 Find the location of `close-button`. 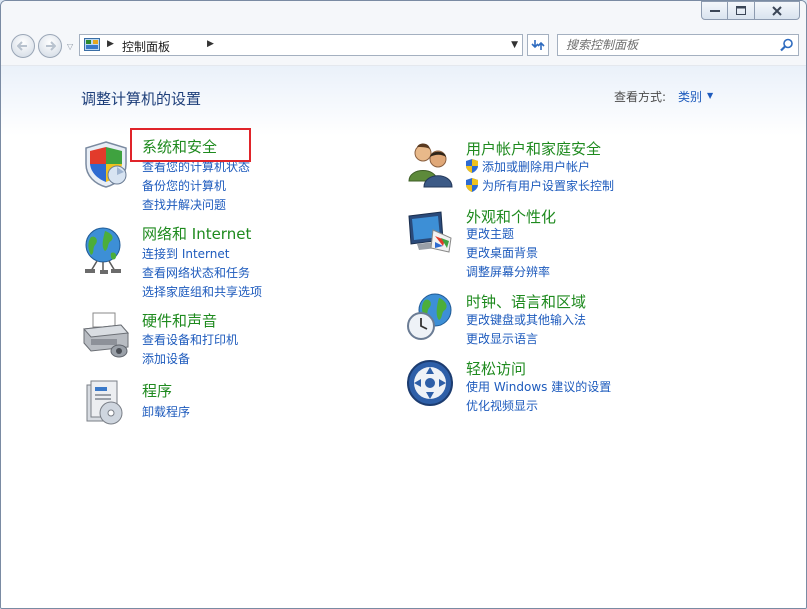

close-button is located at coordinates (777, 10).